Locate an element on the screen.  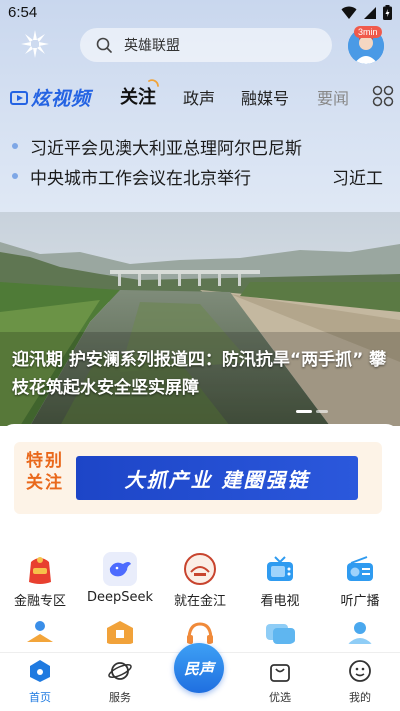
promo-banner: 特别关注 大抓产业 建圈强链 is located at coordinates (198, 478).